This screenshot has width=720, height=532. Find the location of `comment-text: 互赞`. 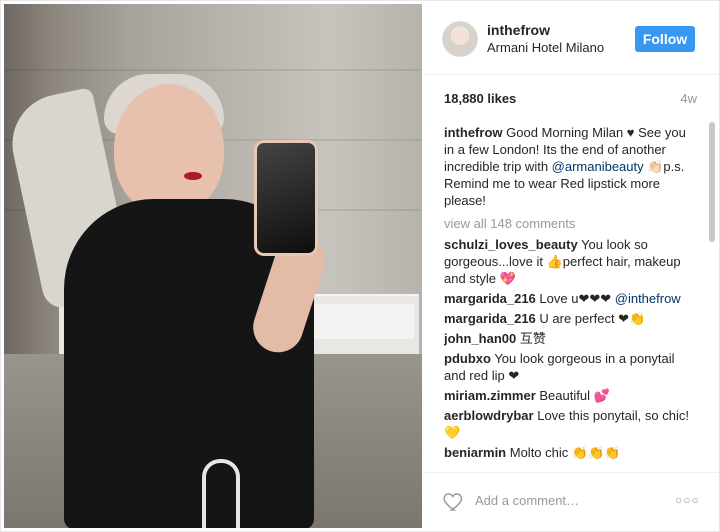

comment-text: 互赞 is located at coordinates (532, 338).